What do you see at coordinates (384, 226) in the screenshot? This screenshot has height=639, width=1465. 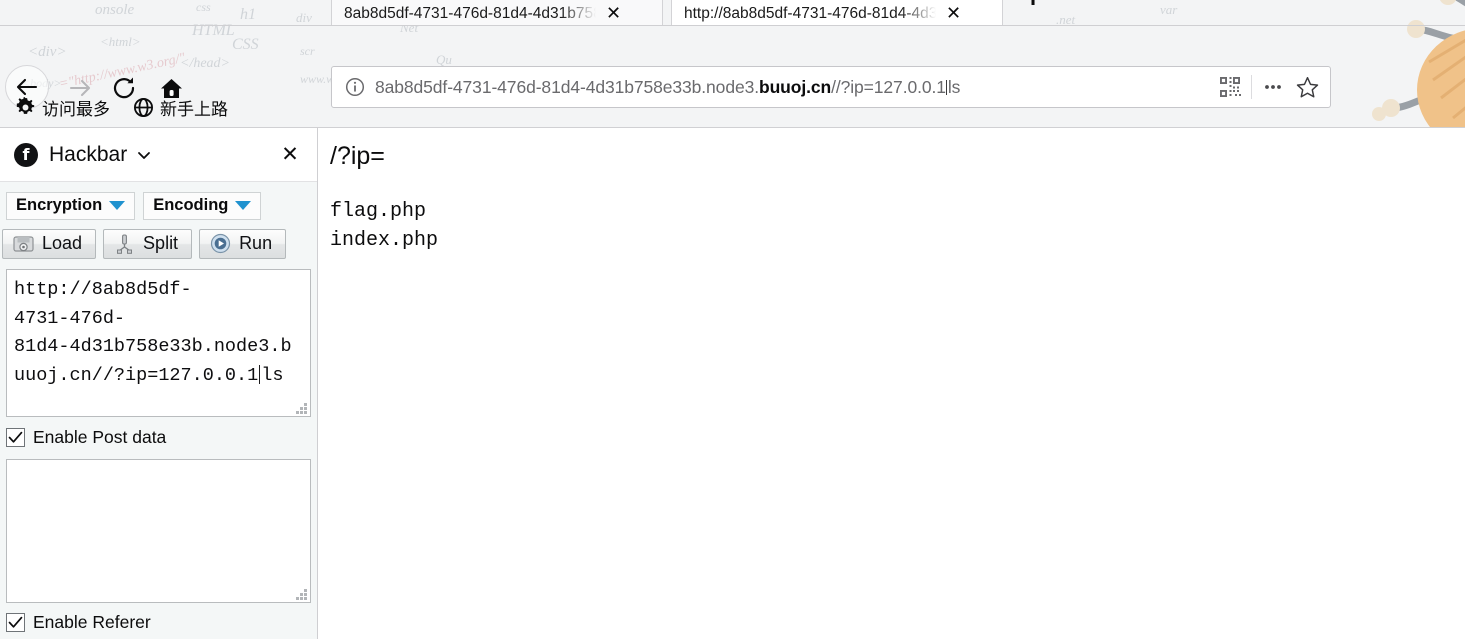 I see `page-output: flag.php index.php` at bounding box center [384, 226].